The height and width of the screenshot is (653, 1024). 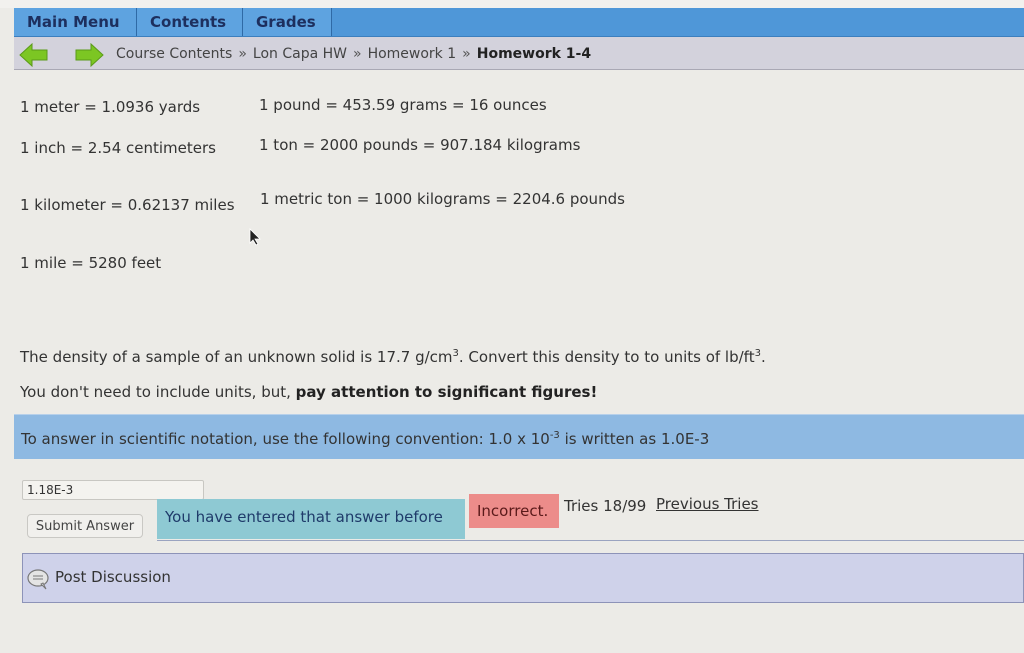 I want to click on instruction-bold: pay attention to significant figures!, so click(x=446, y=392).